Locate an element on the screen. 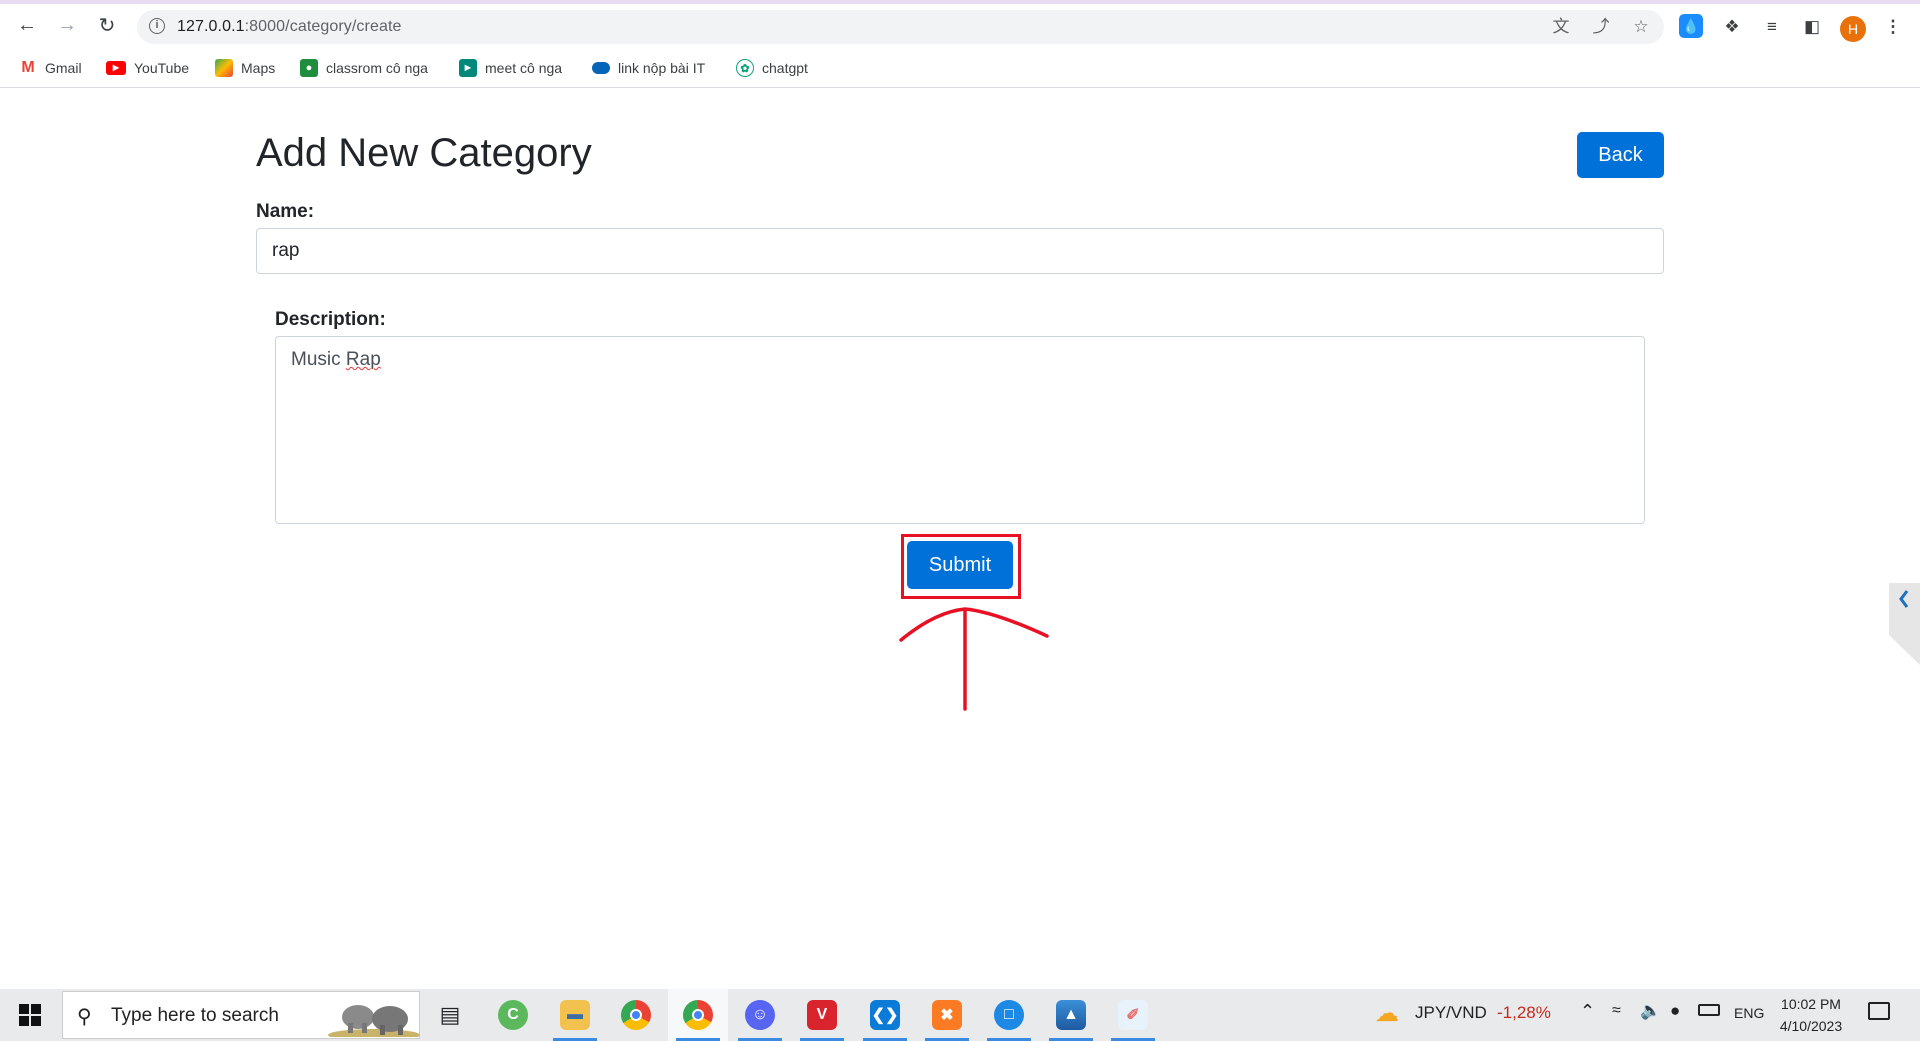  task-view-icon: ▤ is located at coordinates (450, 1014).